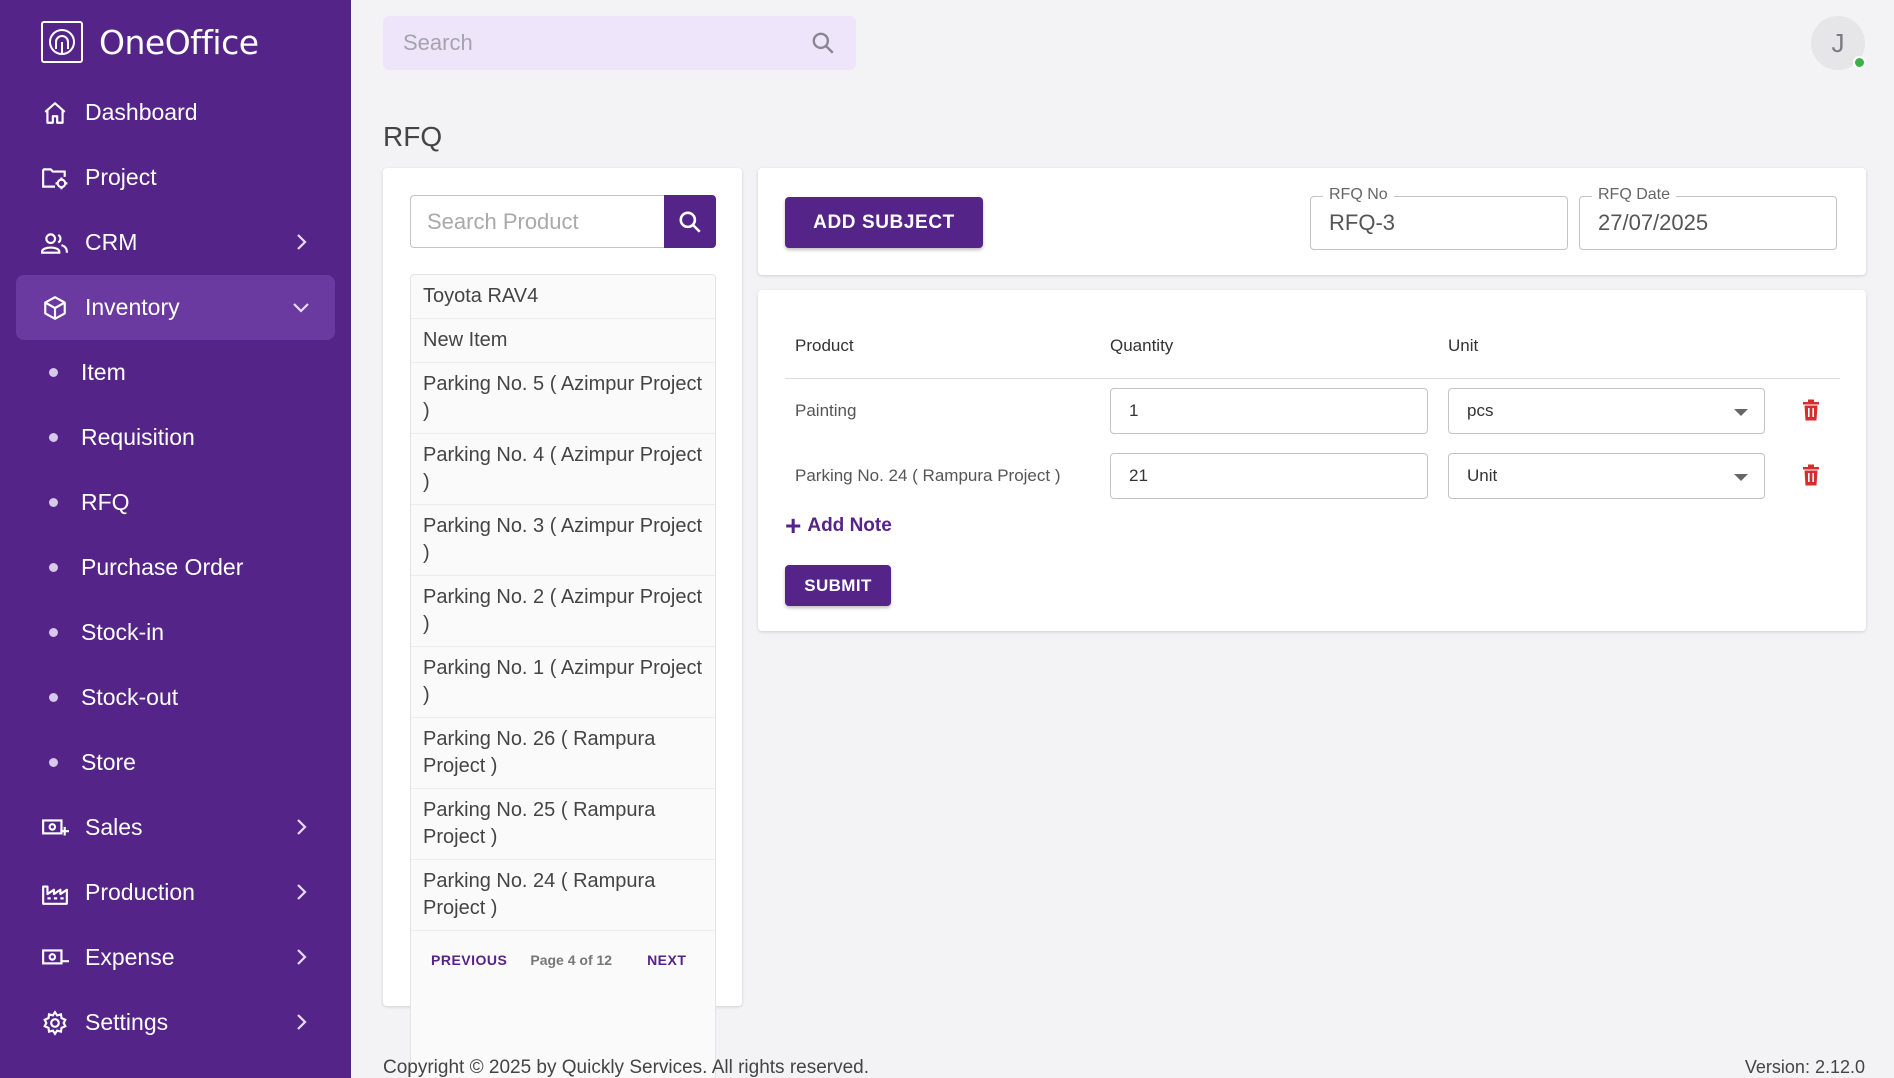  What do you see at coordinates (55, 178) in the screenshot?
I see `folder-gear-icon` at bounding box center [55, 178].